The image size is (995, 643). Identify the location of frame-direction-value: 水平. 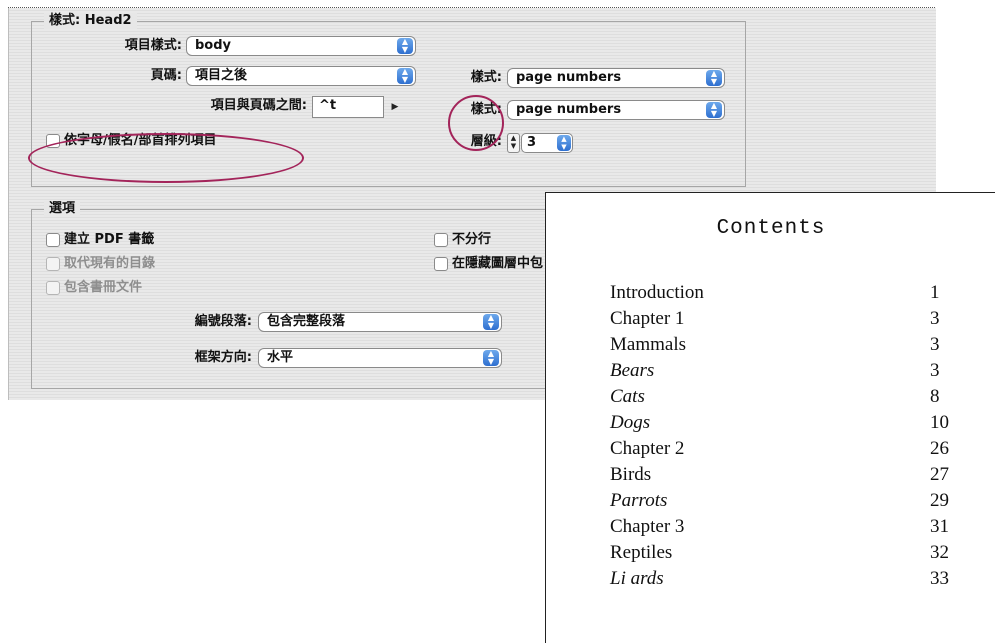
(280, 357).